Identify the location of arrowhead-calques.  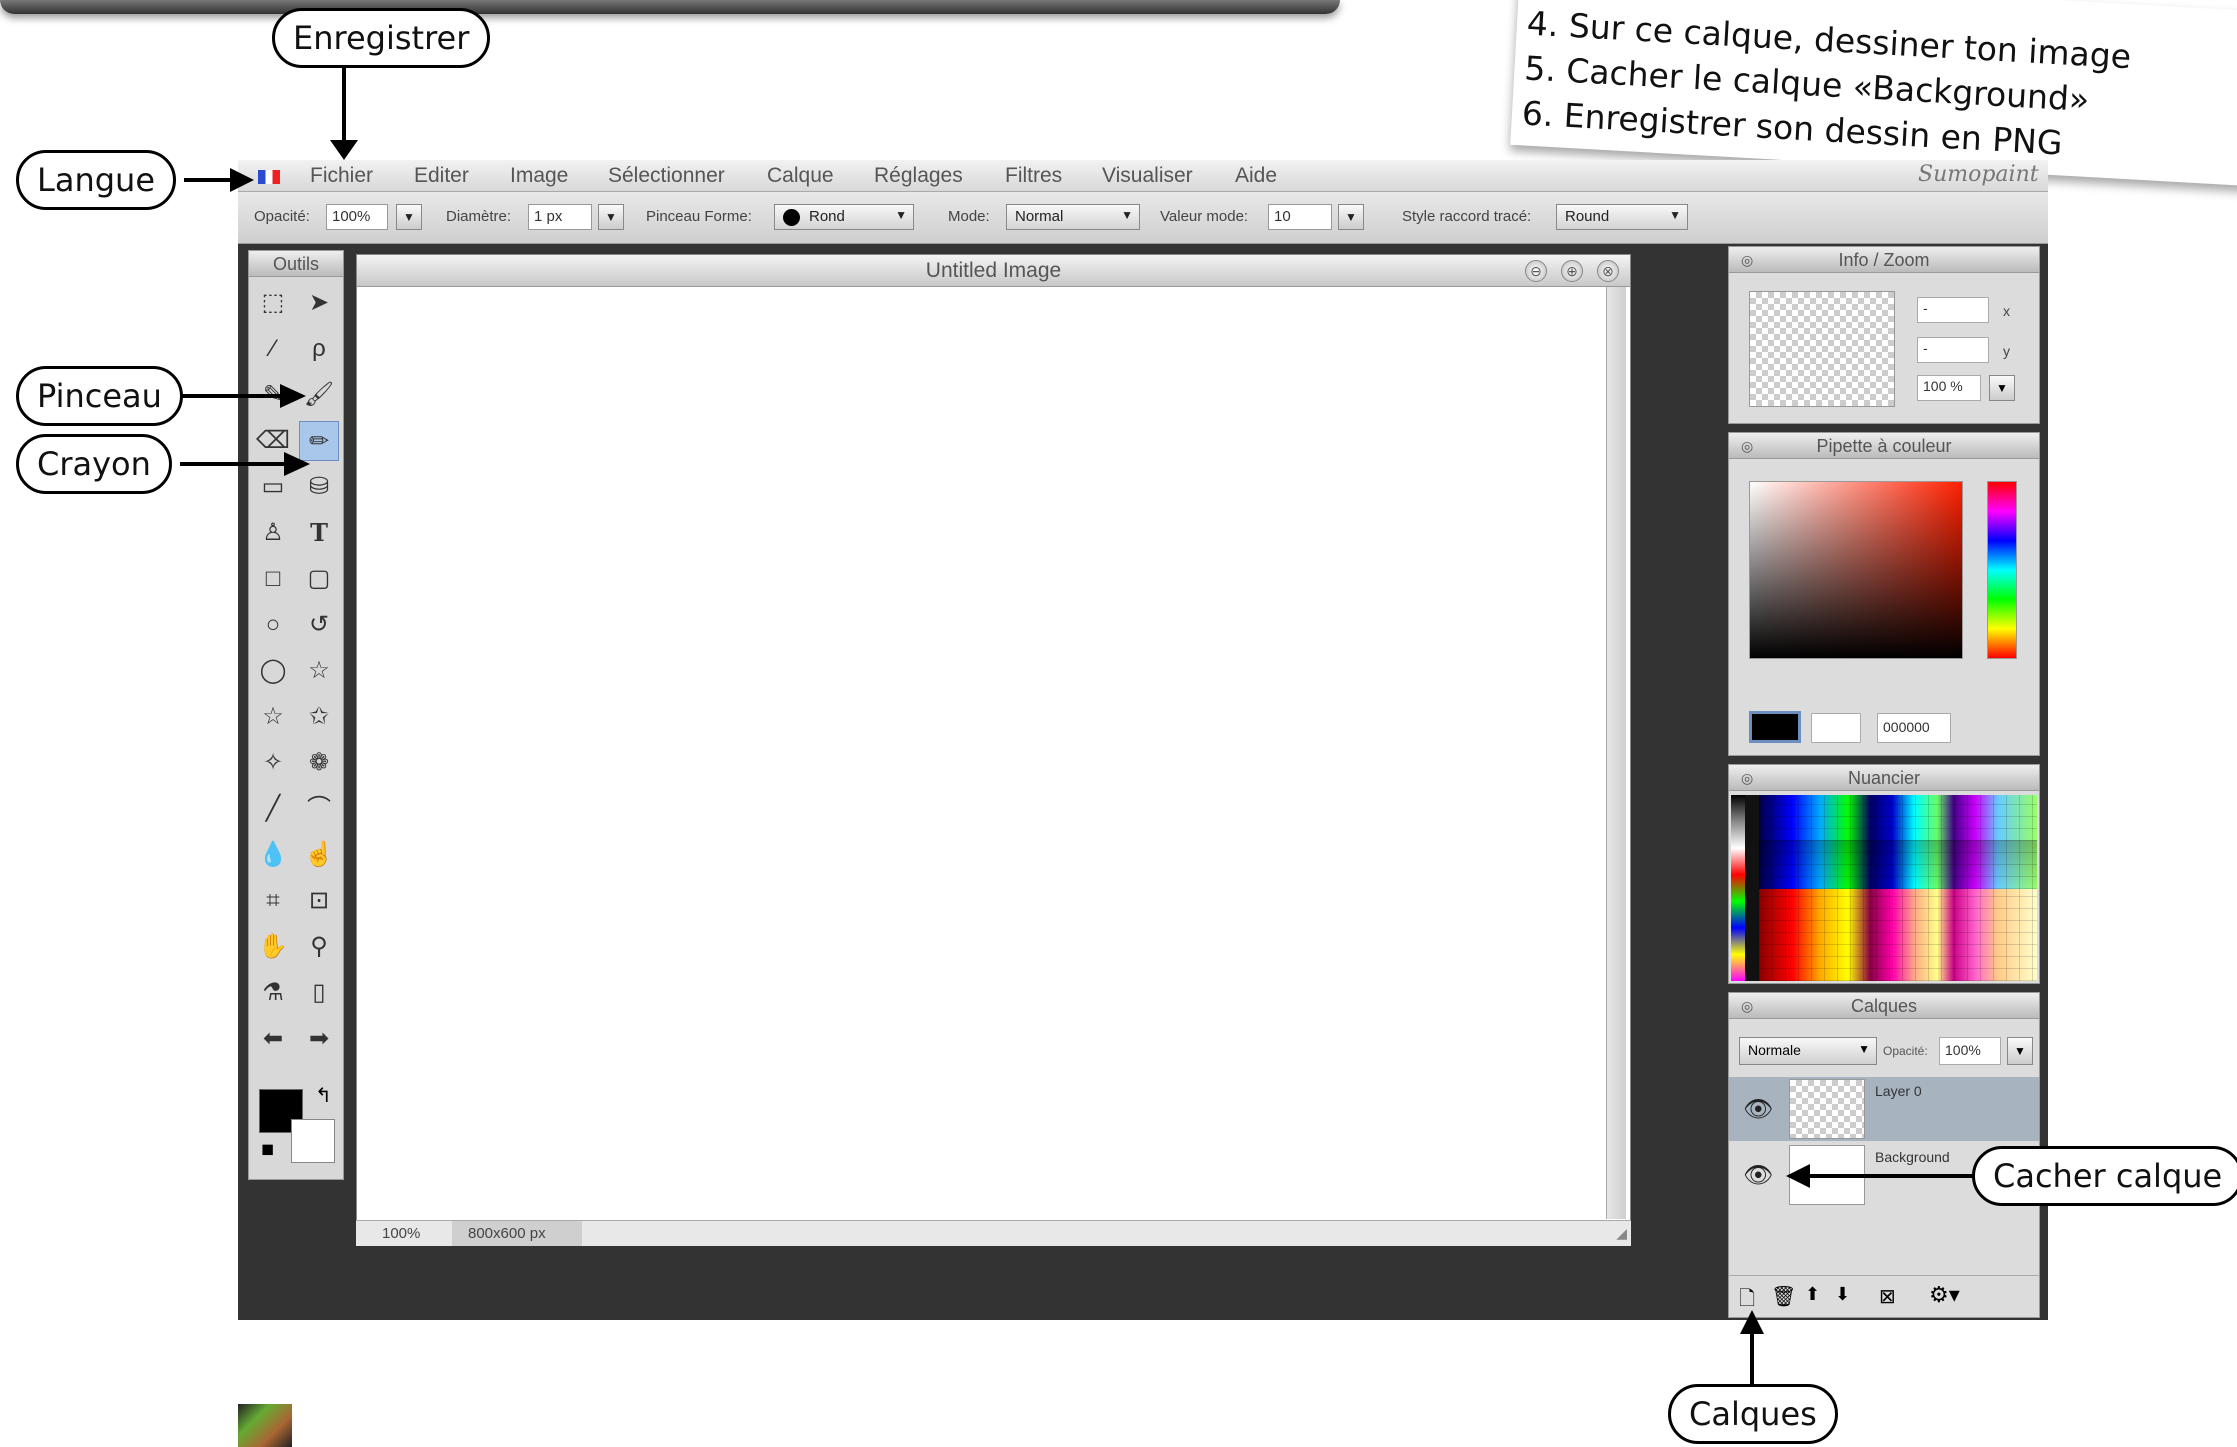
(1752, 1322).